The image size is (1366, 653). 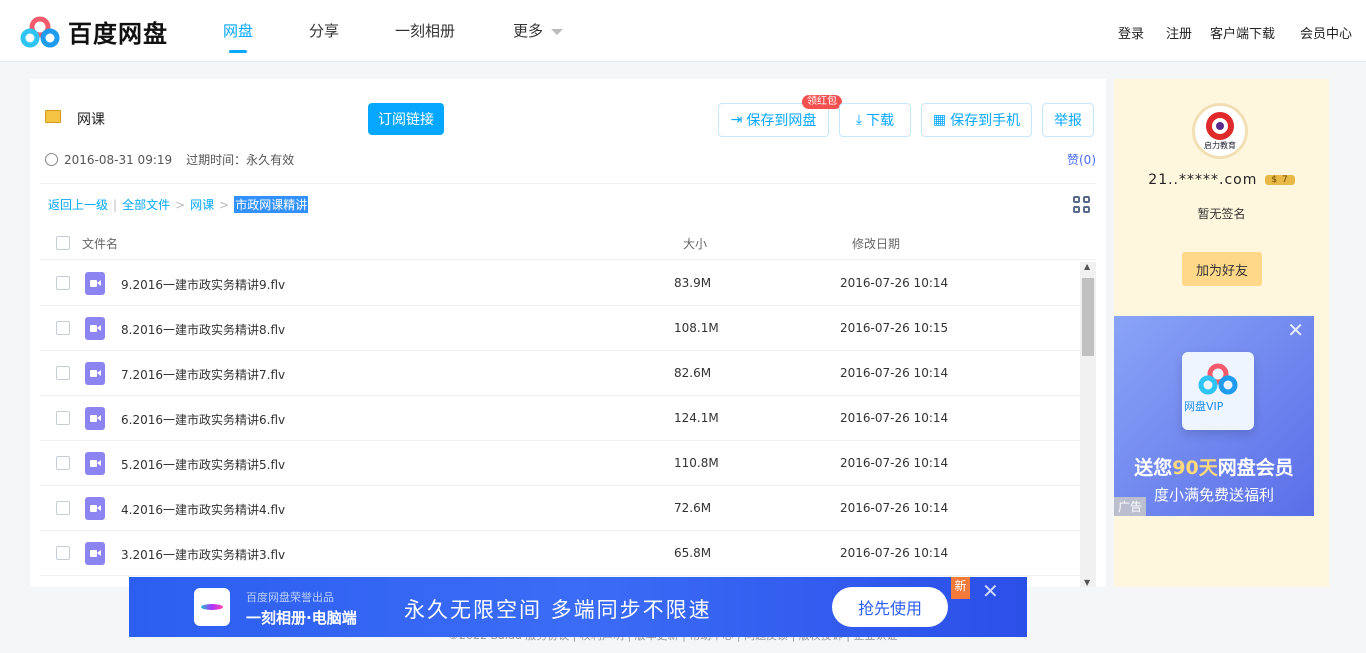 I want to click on file-name: 6.2016一建市政实务精讲6.flv, so click(x=203, y=419).